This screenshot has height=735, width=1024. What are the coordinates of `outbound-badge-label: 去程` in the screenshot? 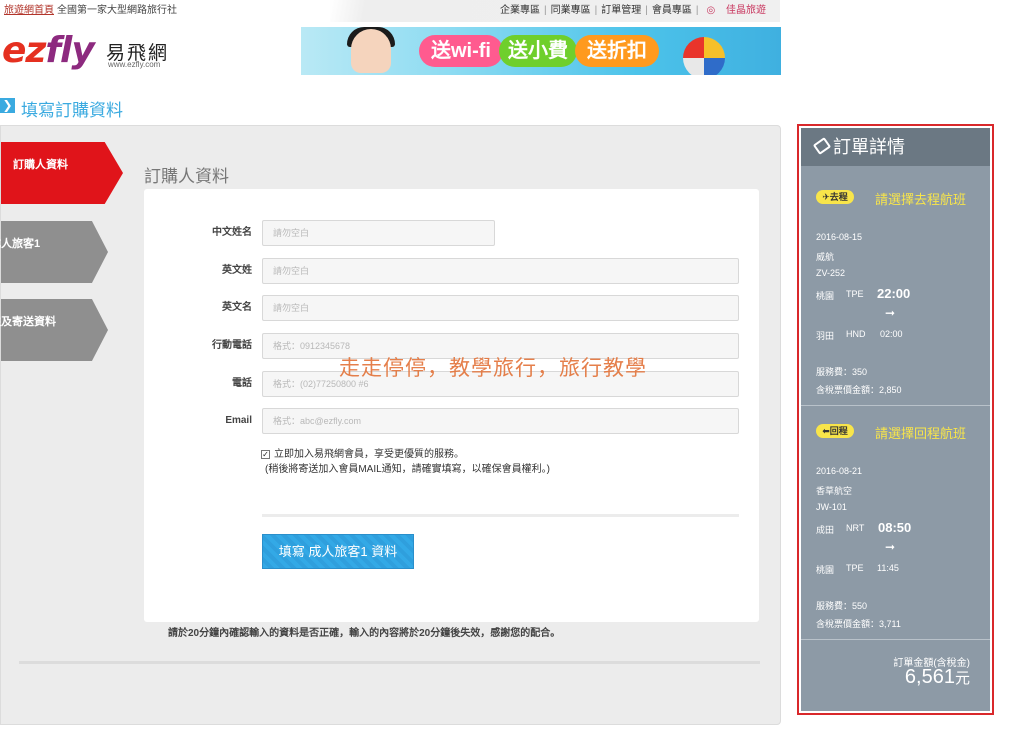 It's located at (838, 197).